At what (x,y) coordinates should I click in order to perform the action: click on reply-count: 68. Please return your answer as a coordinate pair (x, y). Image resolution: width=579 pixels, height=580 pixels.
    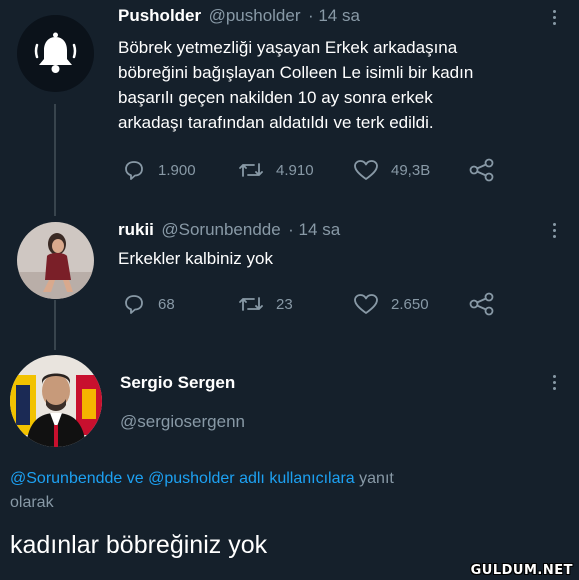
    Looking at the image, I should click on (166, 304).